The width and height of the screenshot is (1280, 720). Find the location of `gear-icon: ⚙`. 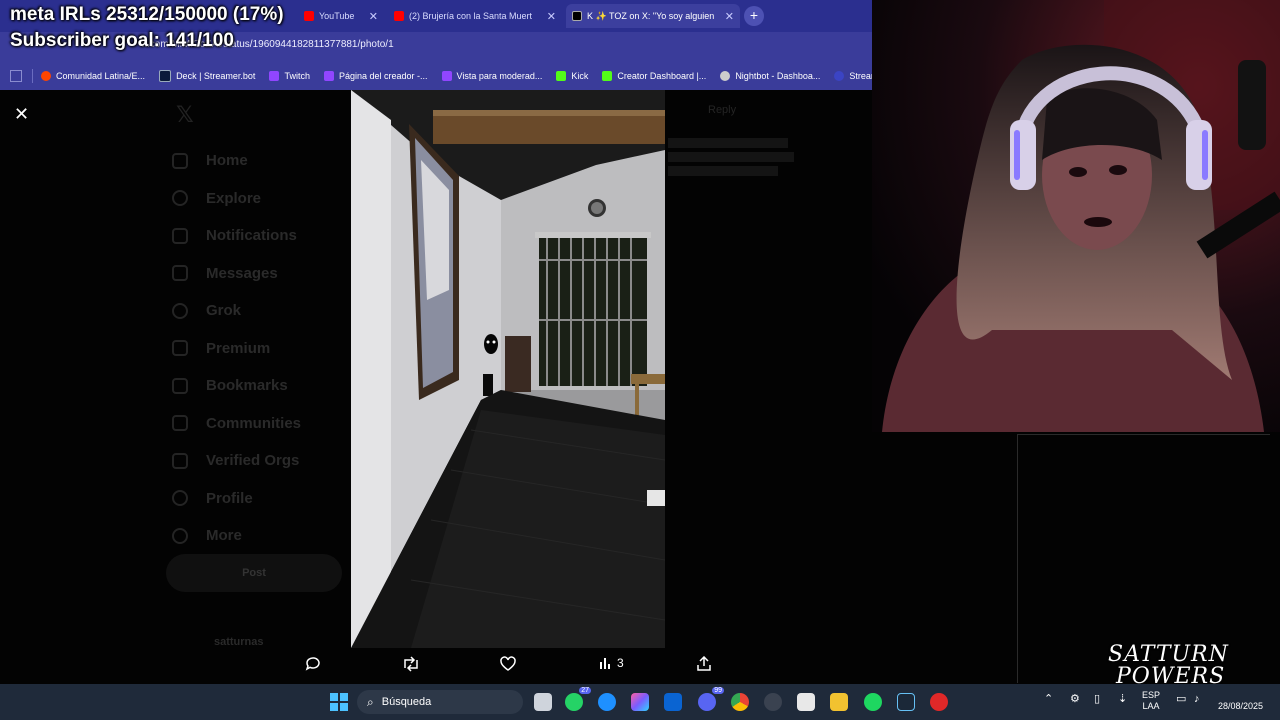

gear-icon: ⚙ is located at coordinates (1075, 699).